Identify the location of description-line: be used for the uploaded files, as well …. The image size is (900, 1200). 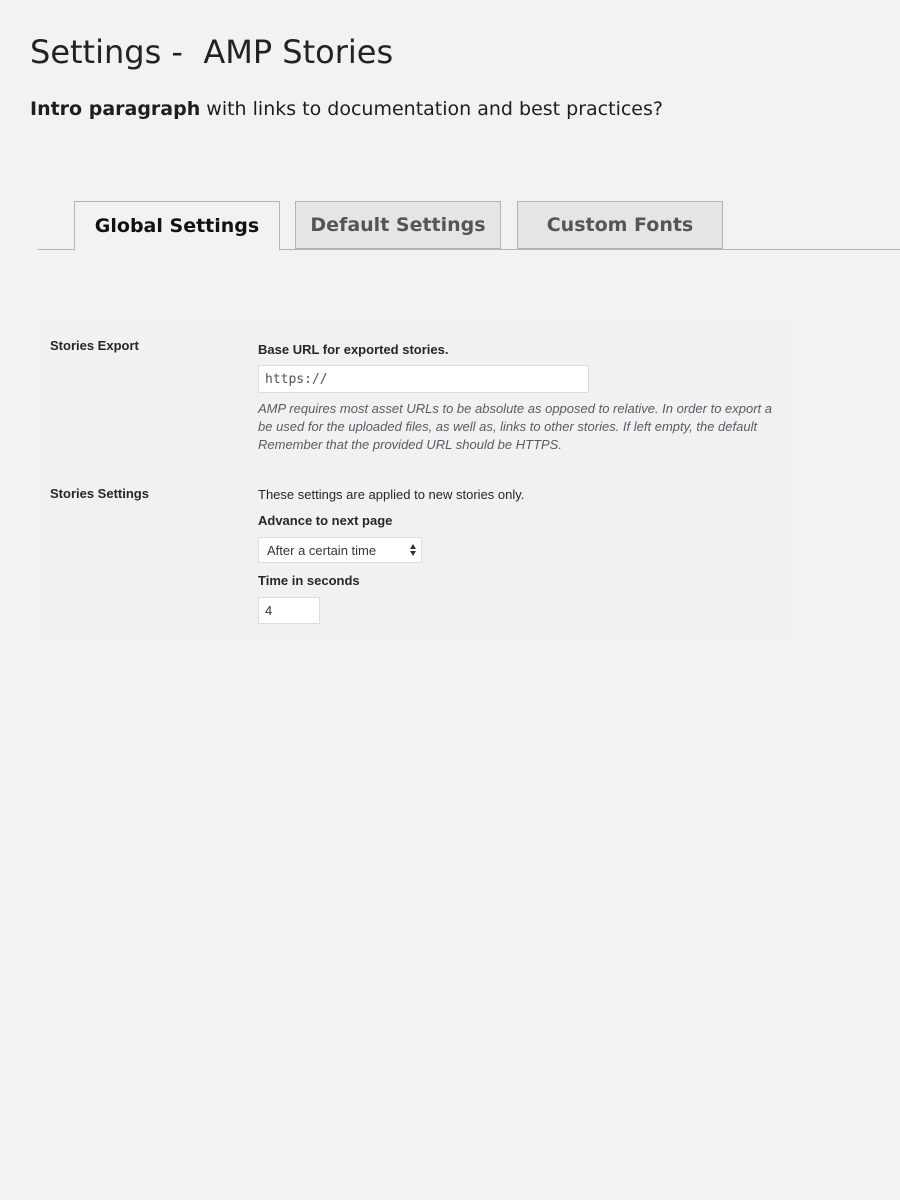
(508, 426).